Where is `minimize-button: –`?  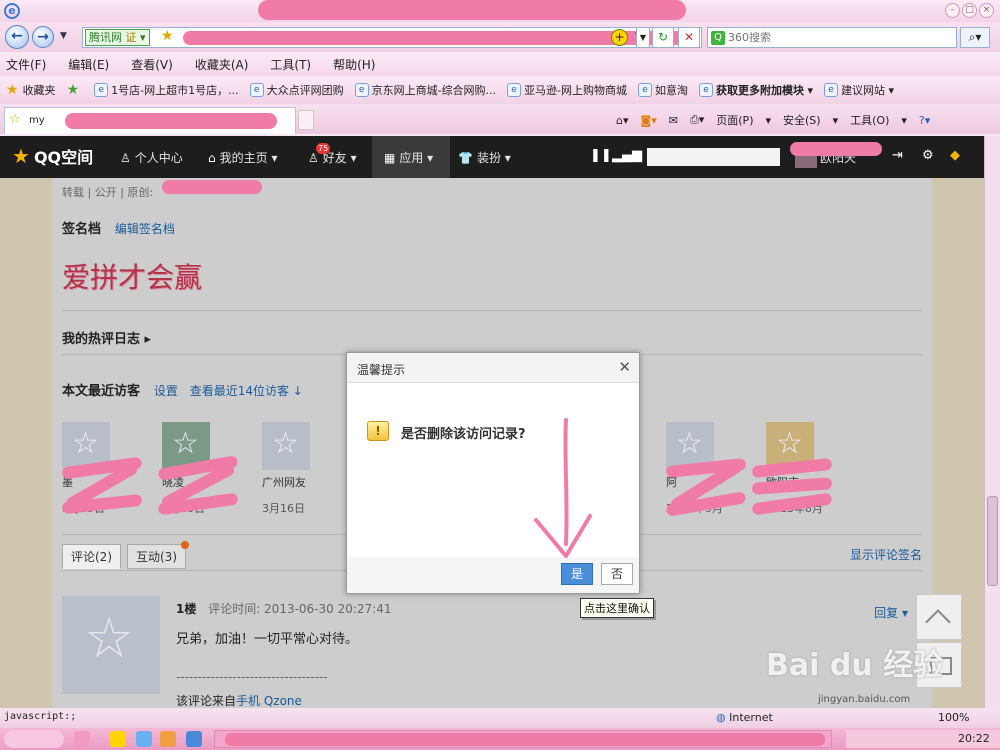
minimize-button: – is located at coordinates (952, 10).